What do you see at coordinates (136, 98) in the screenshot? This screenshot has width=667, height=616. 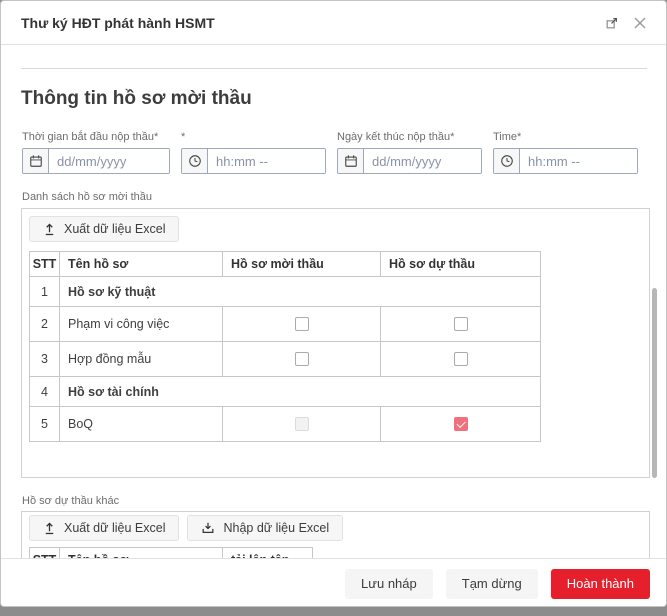 I see `section-title: Thông tin hồ sơ mời thầu` at bounding box center [136, 98].